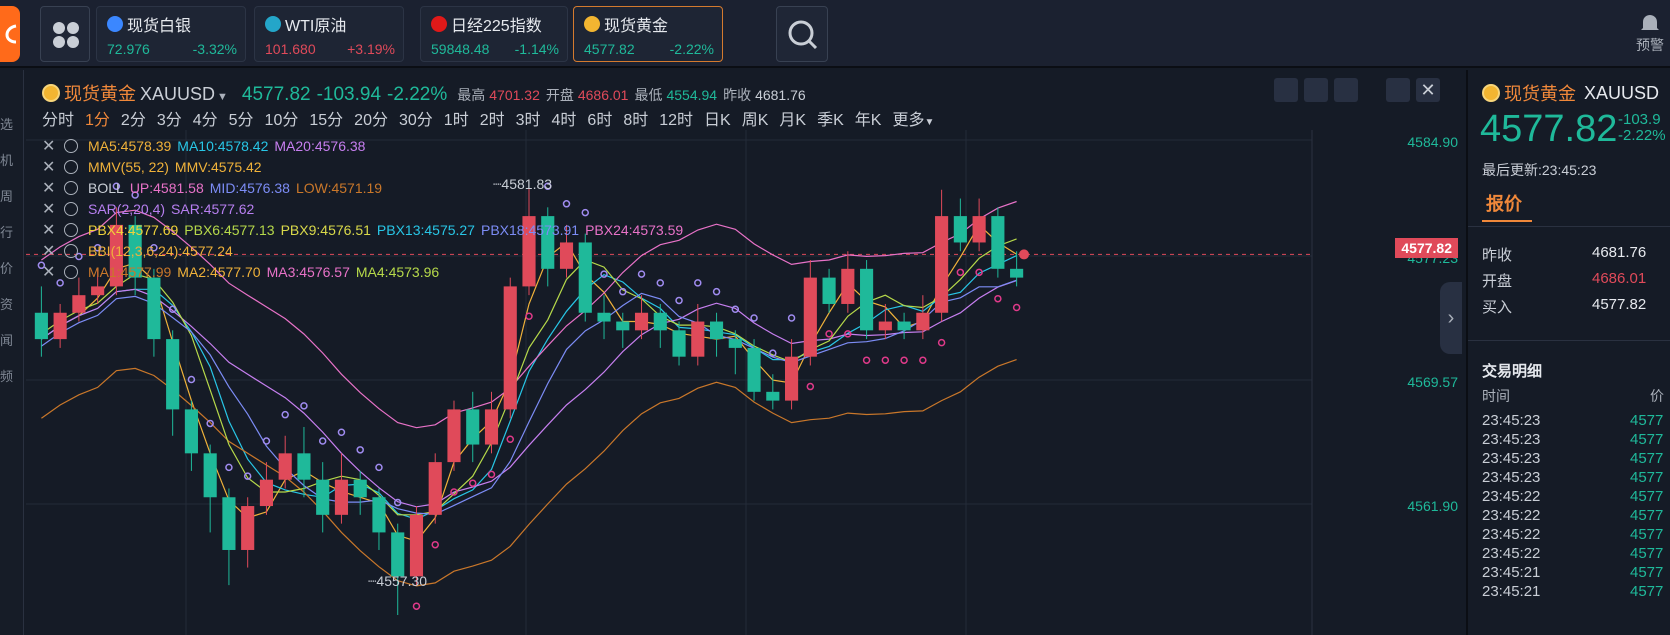  Describe the element at coordinates (1511, 572) in the screenshot. I see `trade-time: 23:45:21` at that location.